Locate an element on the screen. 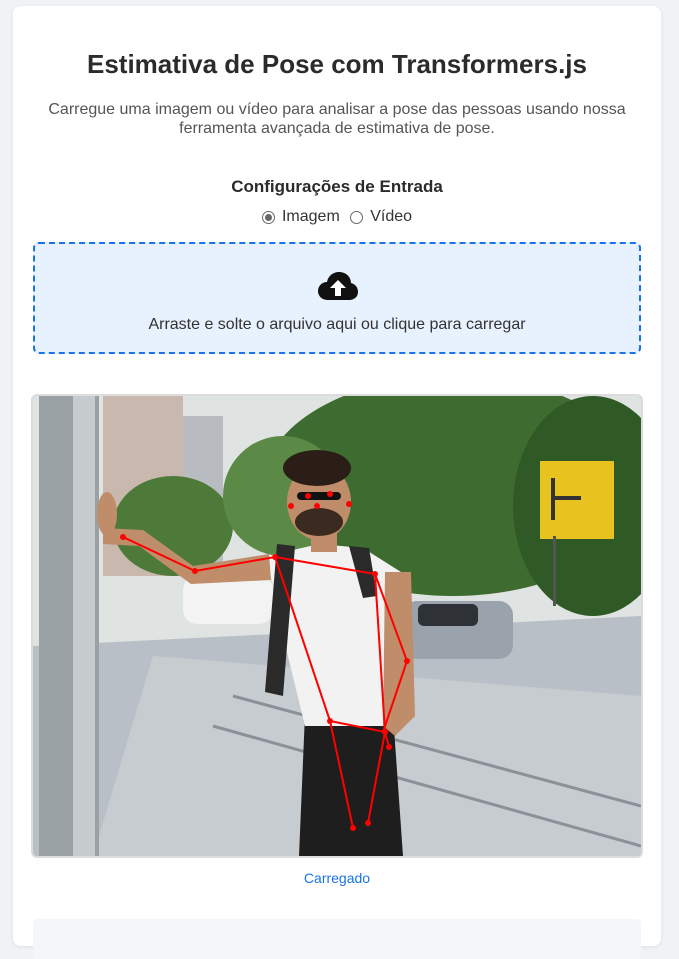 Image resolution: width=679 pixels, height=959 pixels. cloud-upload-icon is located at coordinates (338, 286).